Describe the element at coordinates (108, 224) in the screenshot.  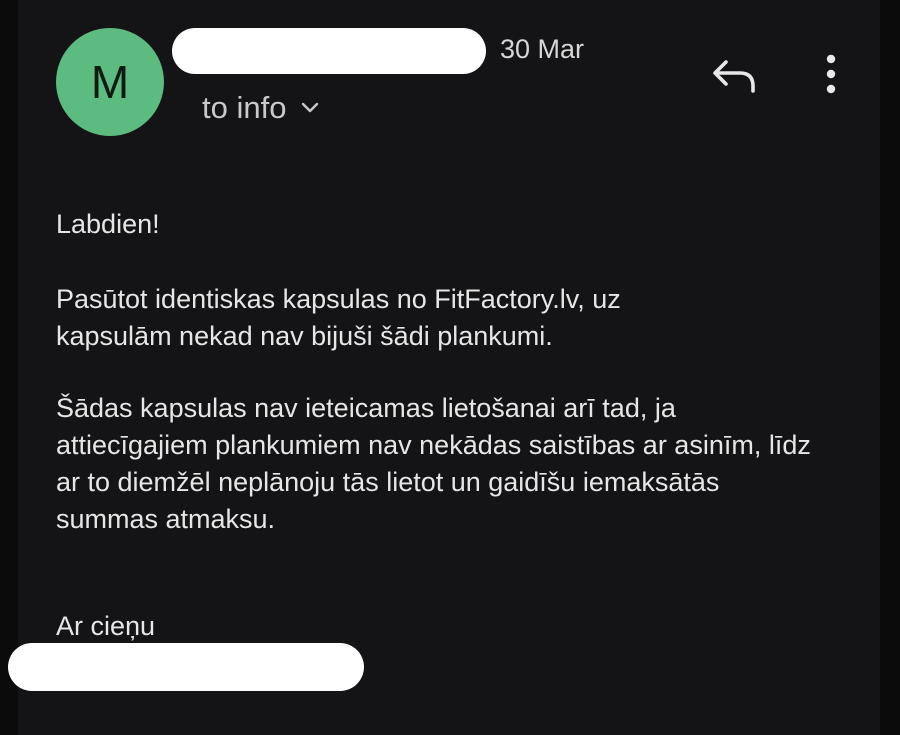
I see `email-greeting: Labdien!` at that location.